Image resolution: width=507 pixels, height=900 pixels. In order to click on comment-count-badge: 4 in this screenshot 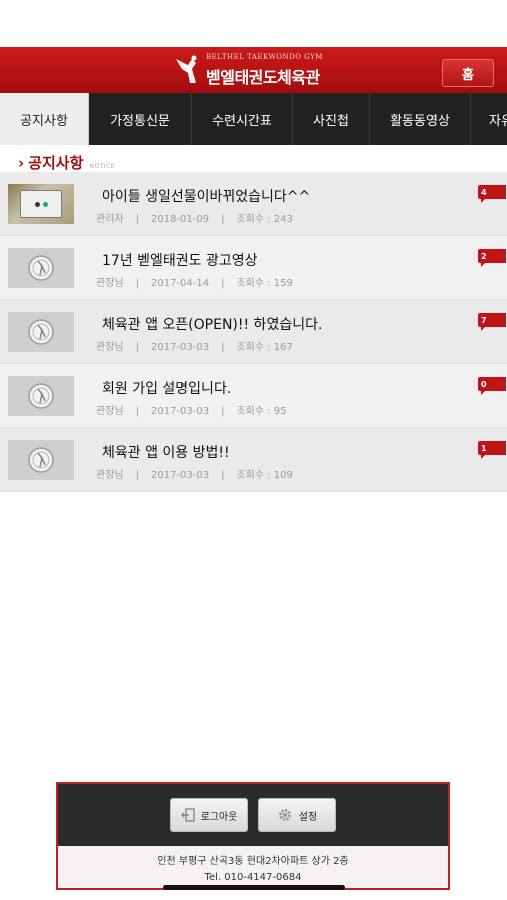, I will do `click(492, 194)`.